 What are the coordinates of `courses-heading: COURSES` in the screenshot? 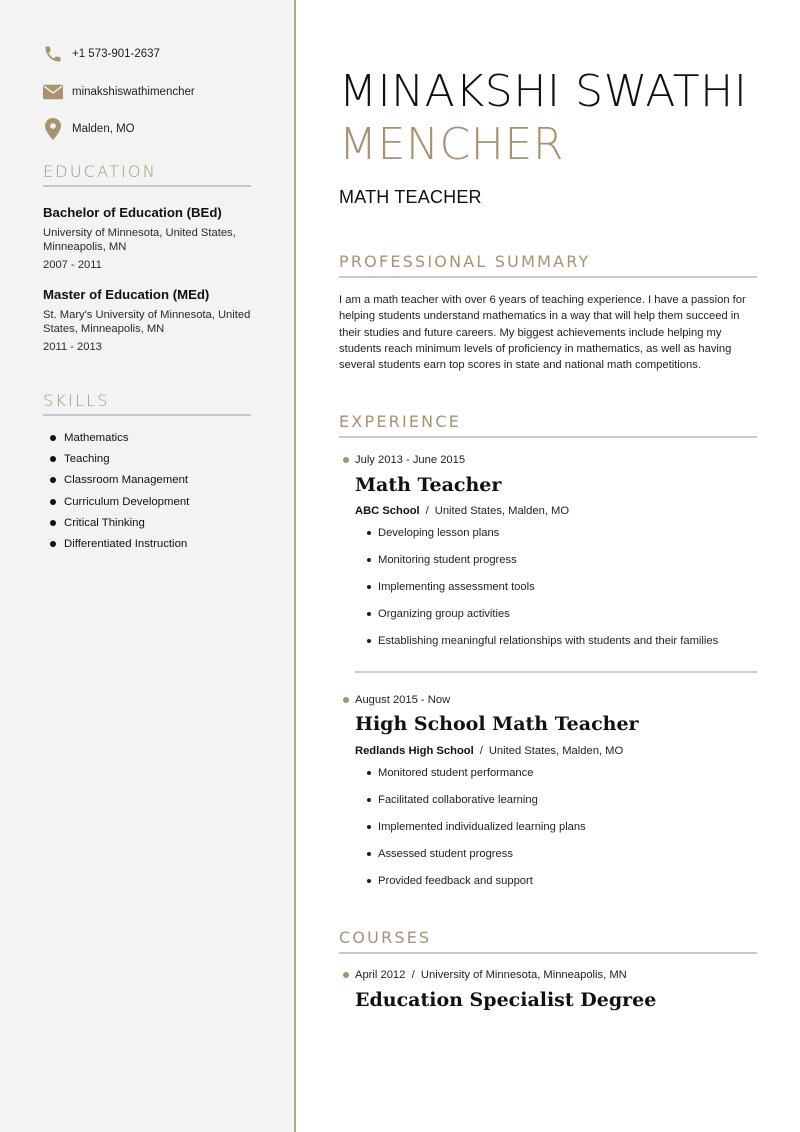 It's located at (385, 937).